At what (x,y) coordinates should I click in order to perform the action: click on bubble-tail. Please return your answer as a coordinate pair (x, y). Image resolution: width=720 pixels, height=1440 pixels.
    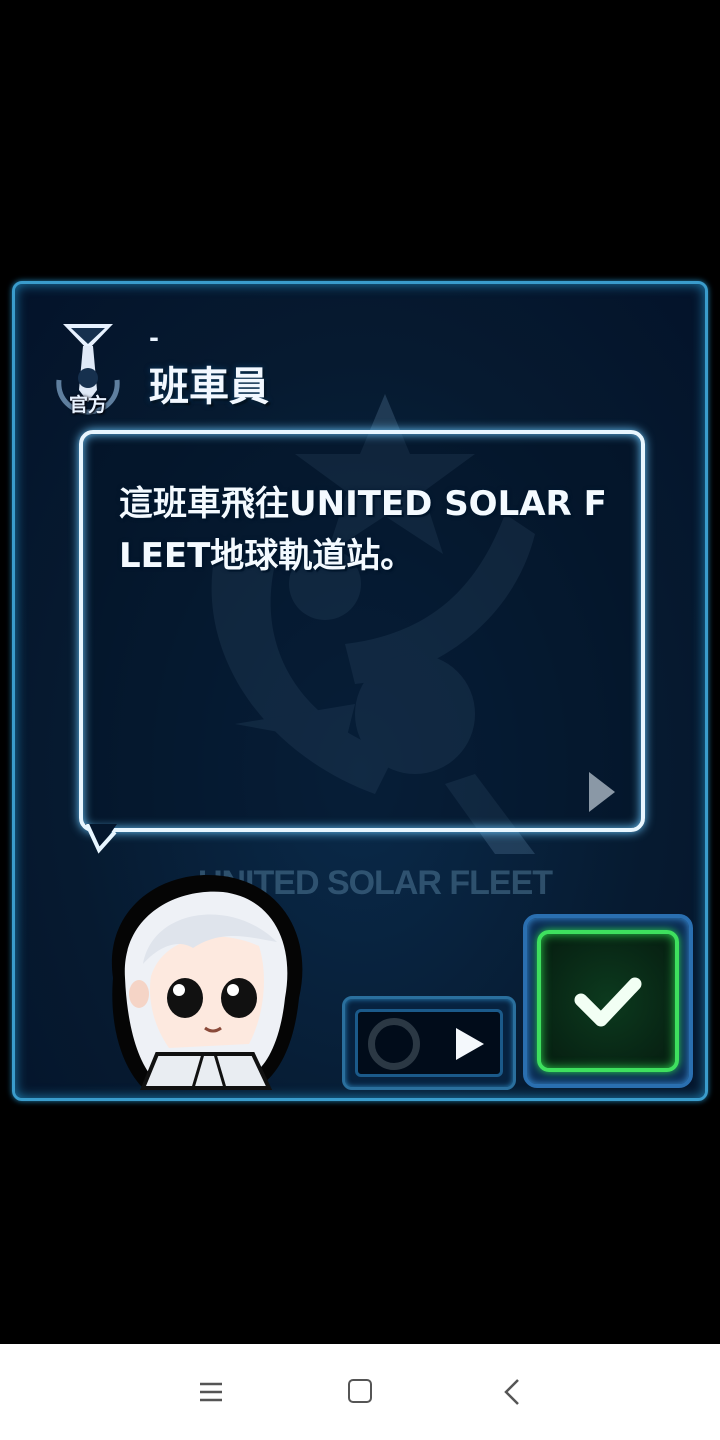
    Looking at the image, I should click on (101, 839).